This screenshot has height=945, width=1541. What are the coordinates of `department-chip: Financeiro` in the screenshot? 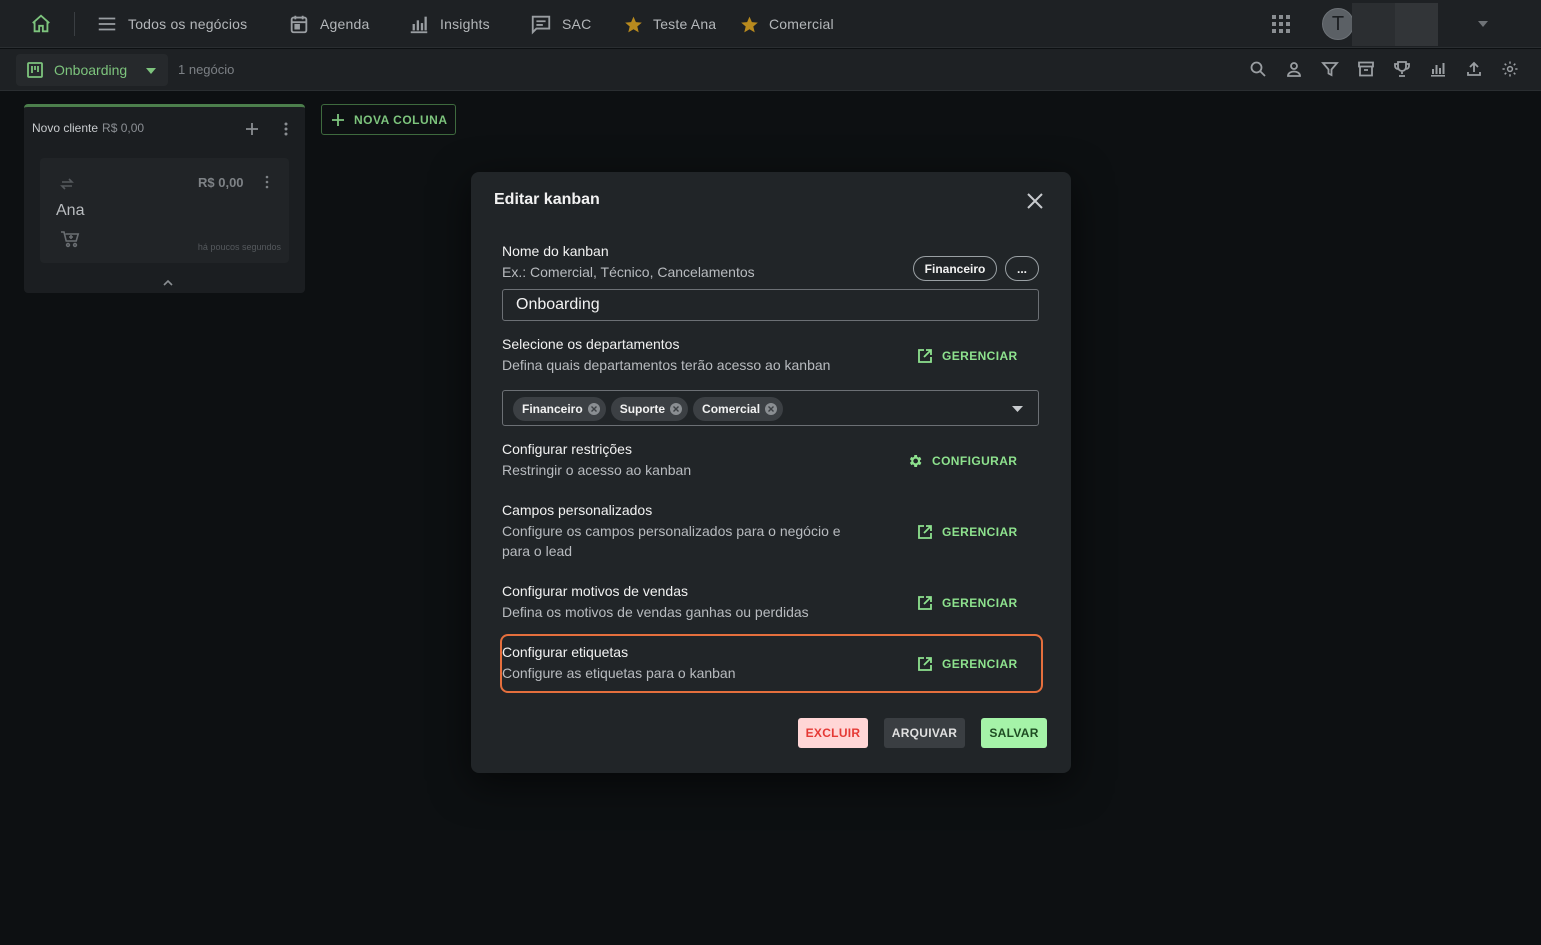 It's located at (559, 409).